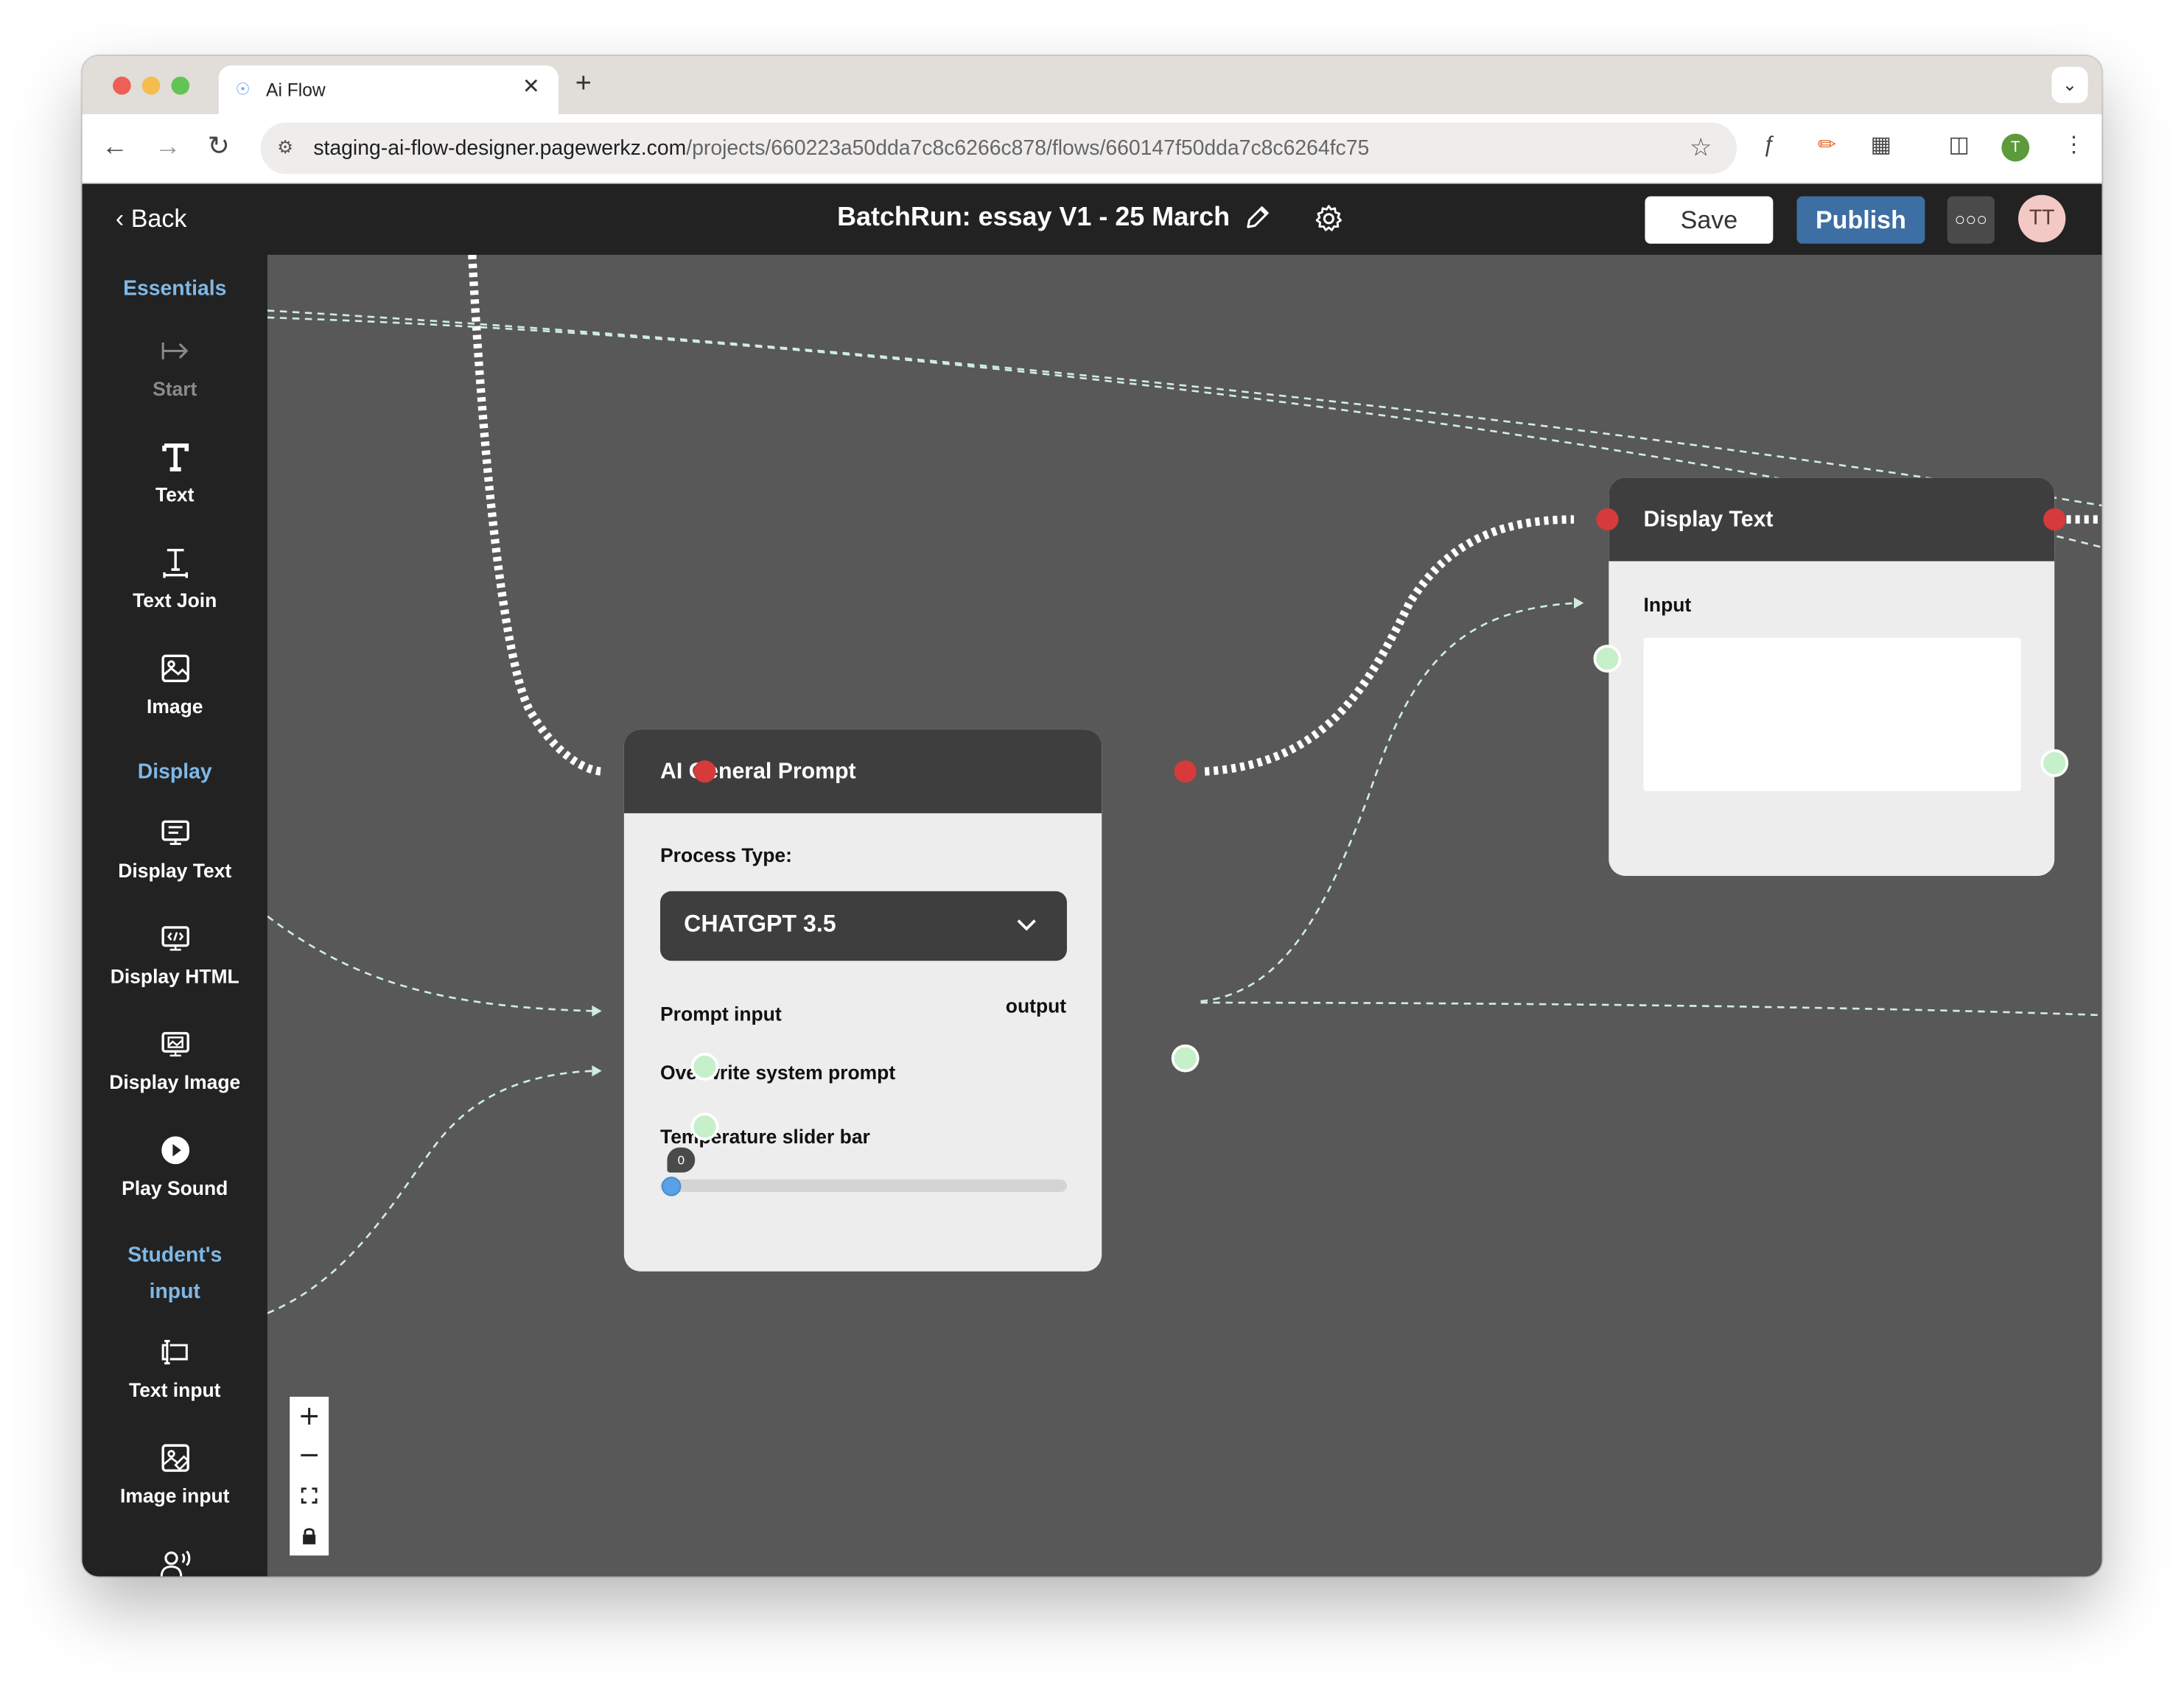 This screenshot has width=2184, height=1687. Describe the element at coordinates (175, 377) in the screenshot. I see `sidebar-item-start: Start` at that location.